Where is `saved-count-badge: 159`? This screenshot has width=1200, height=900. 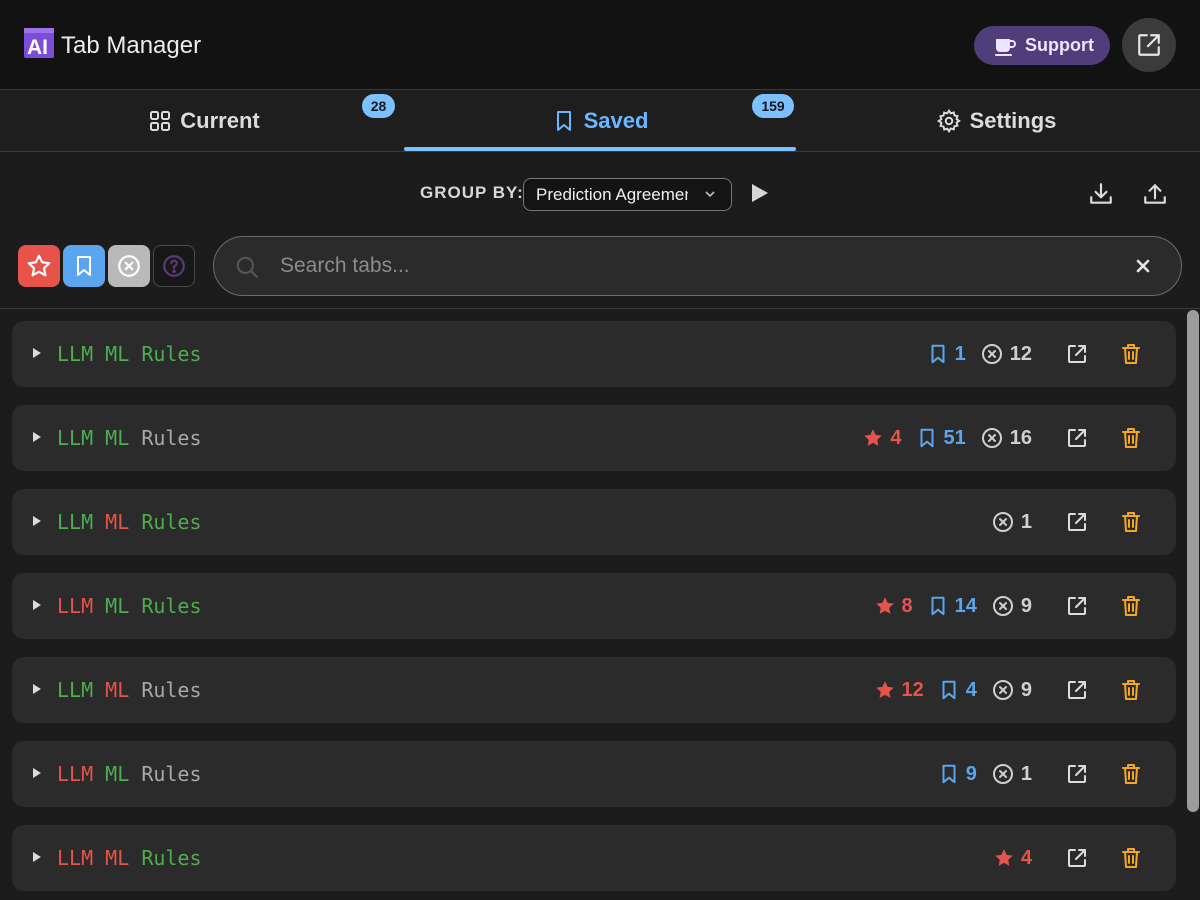 saved-count-badge: 159 is located at coordinates (773, 106).